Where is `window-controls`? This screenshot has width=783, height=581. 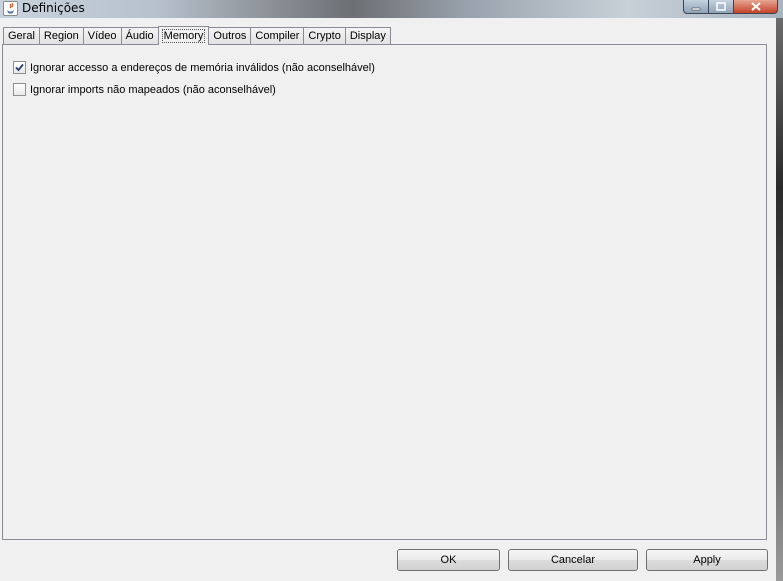 window-controls is located at coordinates (730, 7).